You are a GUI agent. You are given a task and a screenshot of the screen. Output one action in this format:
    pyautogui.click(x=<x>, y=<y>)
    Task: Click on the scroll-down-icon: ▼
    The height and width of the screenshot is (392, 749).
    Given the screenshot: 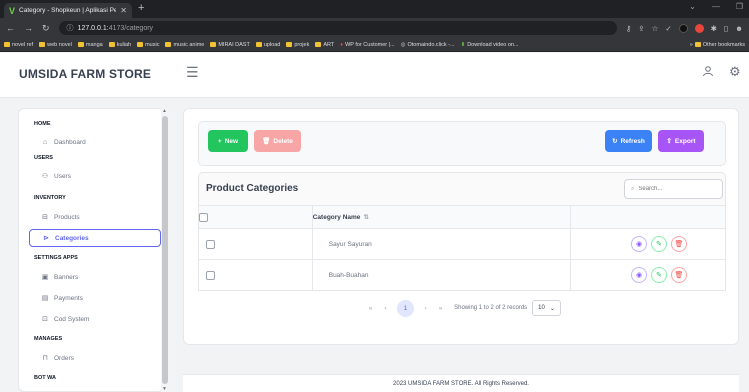 What is the action you would take?
    pyautogui.click(x=164, y=389)
    